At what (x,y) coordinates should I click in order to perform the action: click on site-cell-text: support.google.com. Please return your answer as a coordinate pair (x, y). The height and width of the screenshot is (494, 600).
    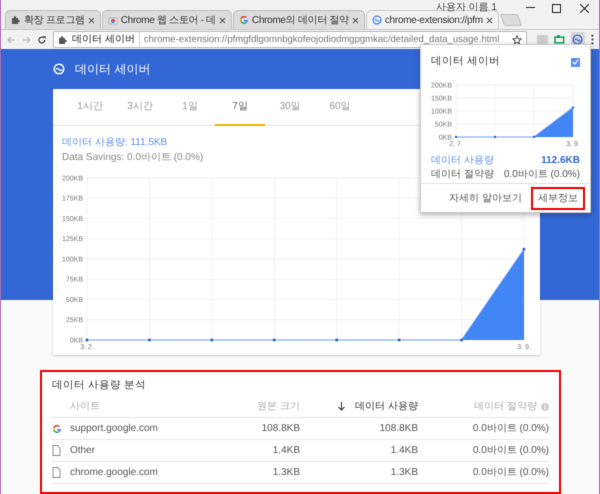
    Looking at the image, I should click on (114, 429).